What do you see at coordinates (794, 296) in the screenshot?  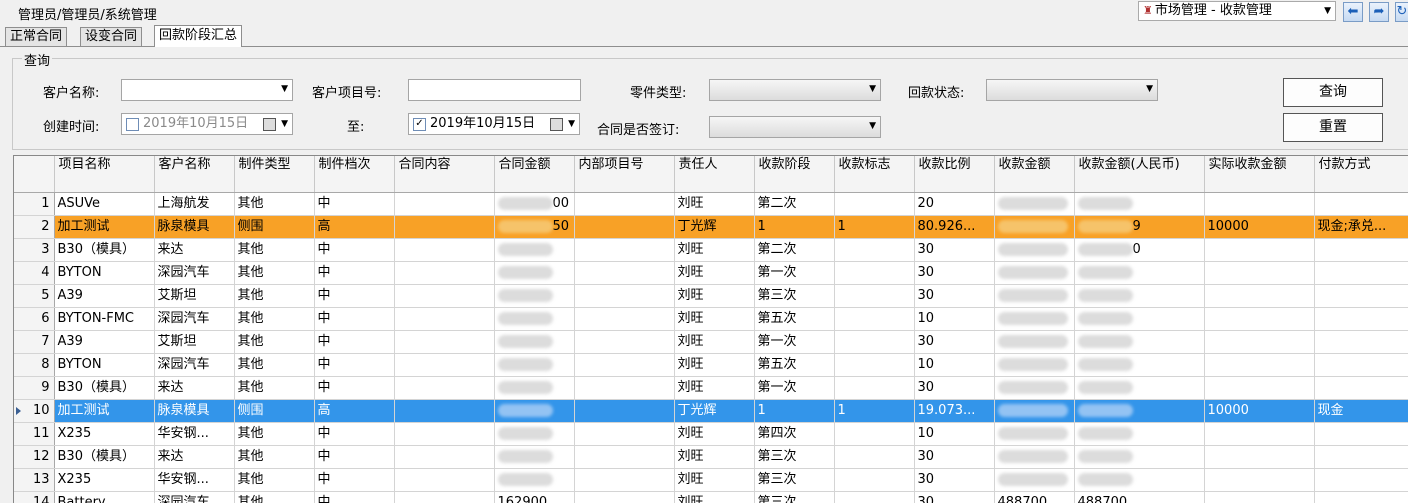 I see `cell-stage: 第三次` at bounding box center [794, 296].